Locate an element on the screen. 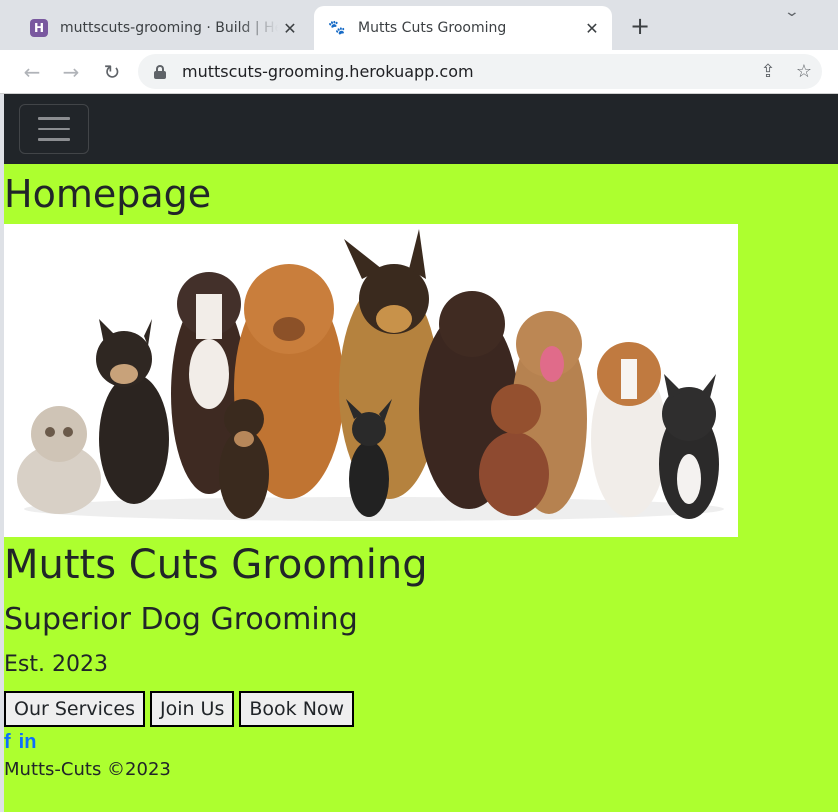  address-bar: muttscuts-grooming.herokuapp.com ⇪ ☆ is located at coordinates (480, 71).